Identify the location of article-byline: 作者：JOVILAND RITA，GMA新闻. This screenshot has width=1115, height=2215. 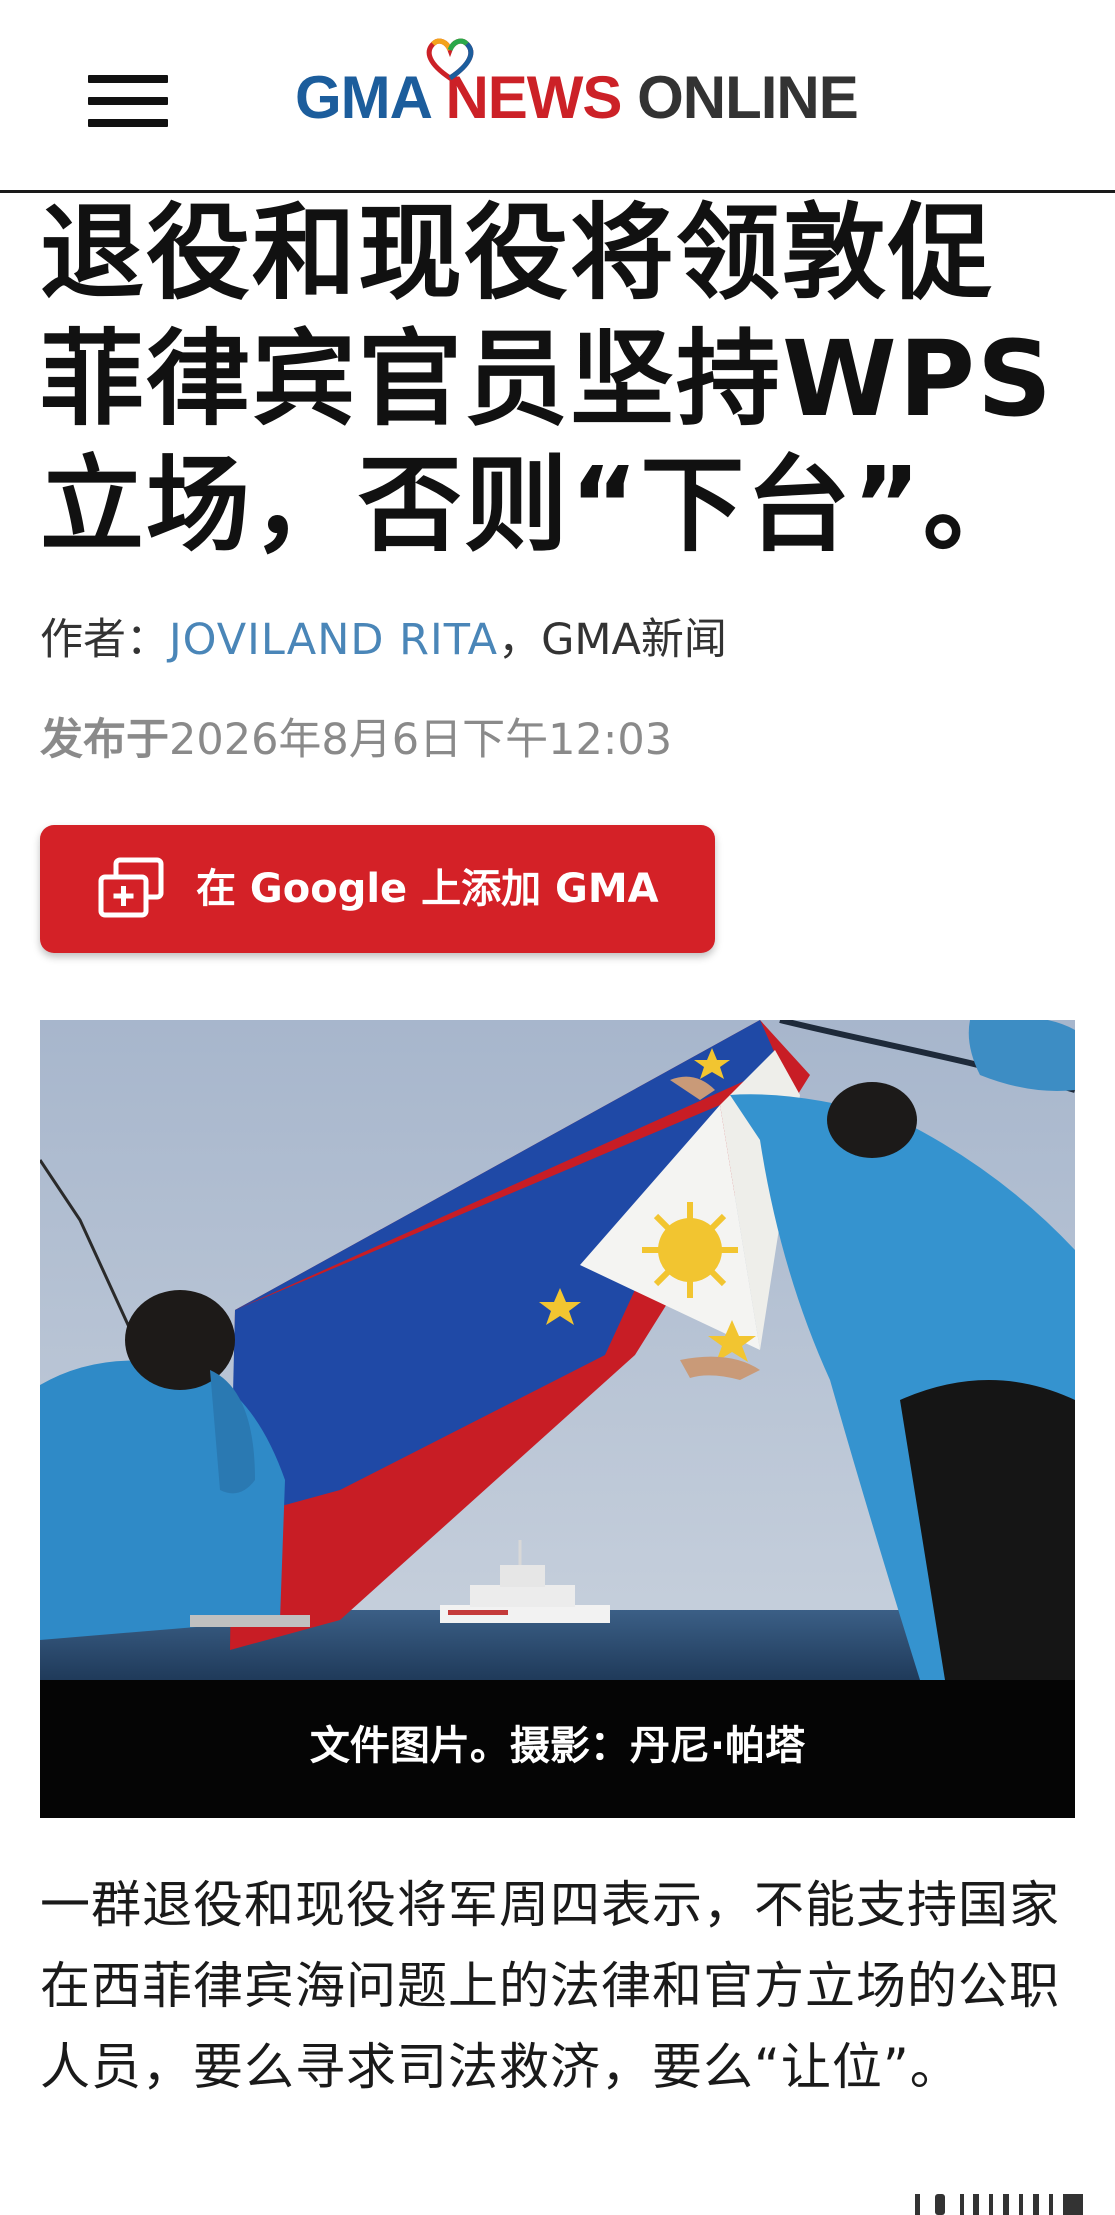
(383, 636).